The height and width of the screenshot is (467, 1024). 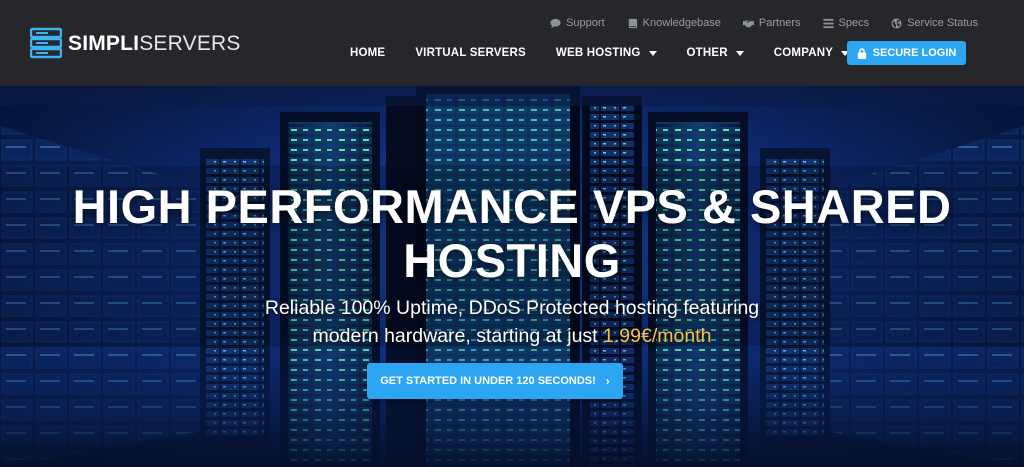 I want to click on toplink-specs: Specs, so click(x=846, y=23).